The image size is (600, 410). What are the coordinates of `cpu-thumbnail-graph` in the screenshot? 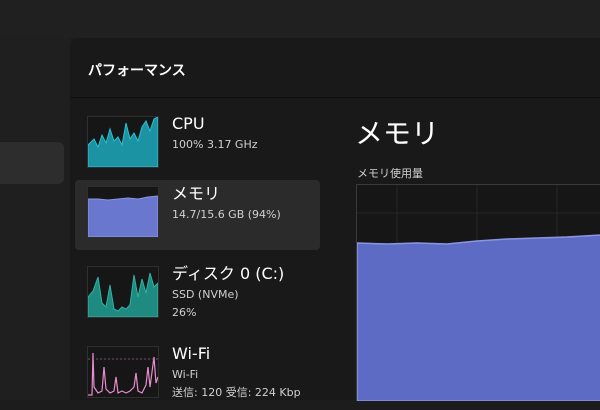 It's located at (123, 142).